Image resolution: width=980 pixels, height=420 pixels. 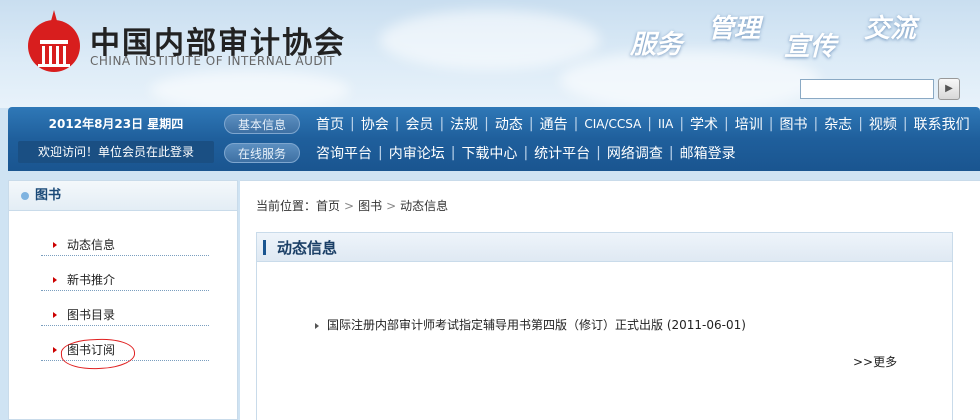 What do you see at coordinates (98, 354) in the screenshot?
I see `highlight-circle-annotation` at bounding box center [98, 354].